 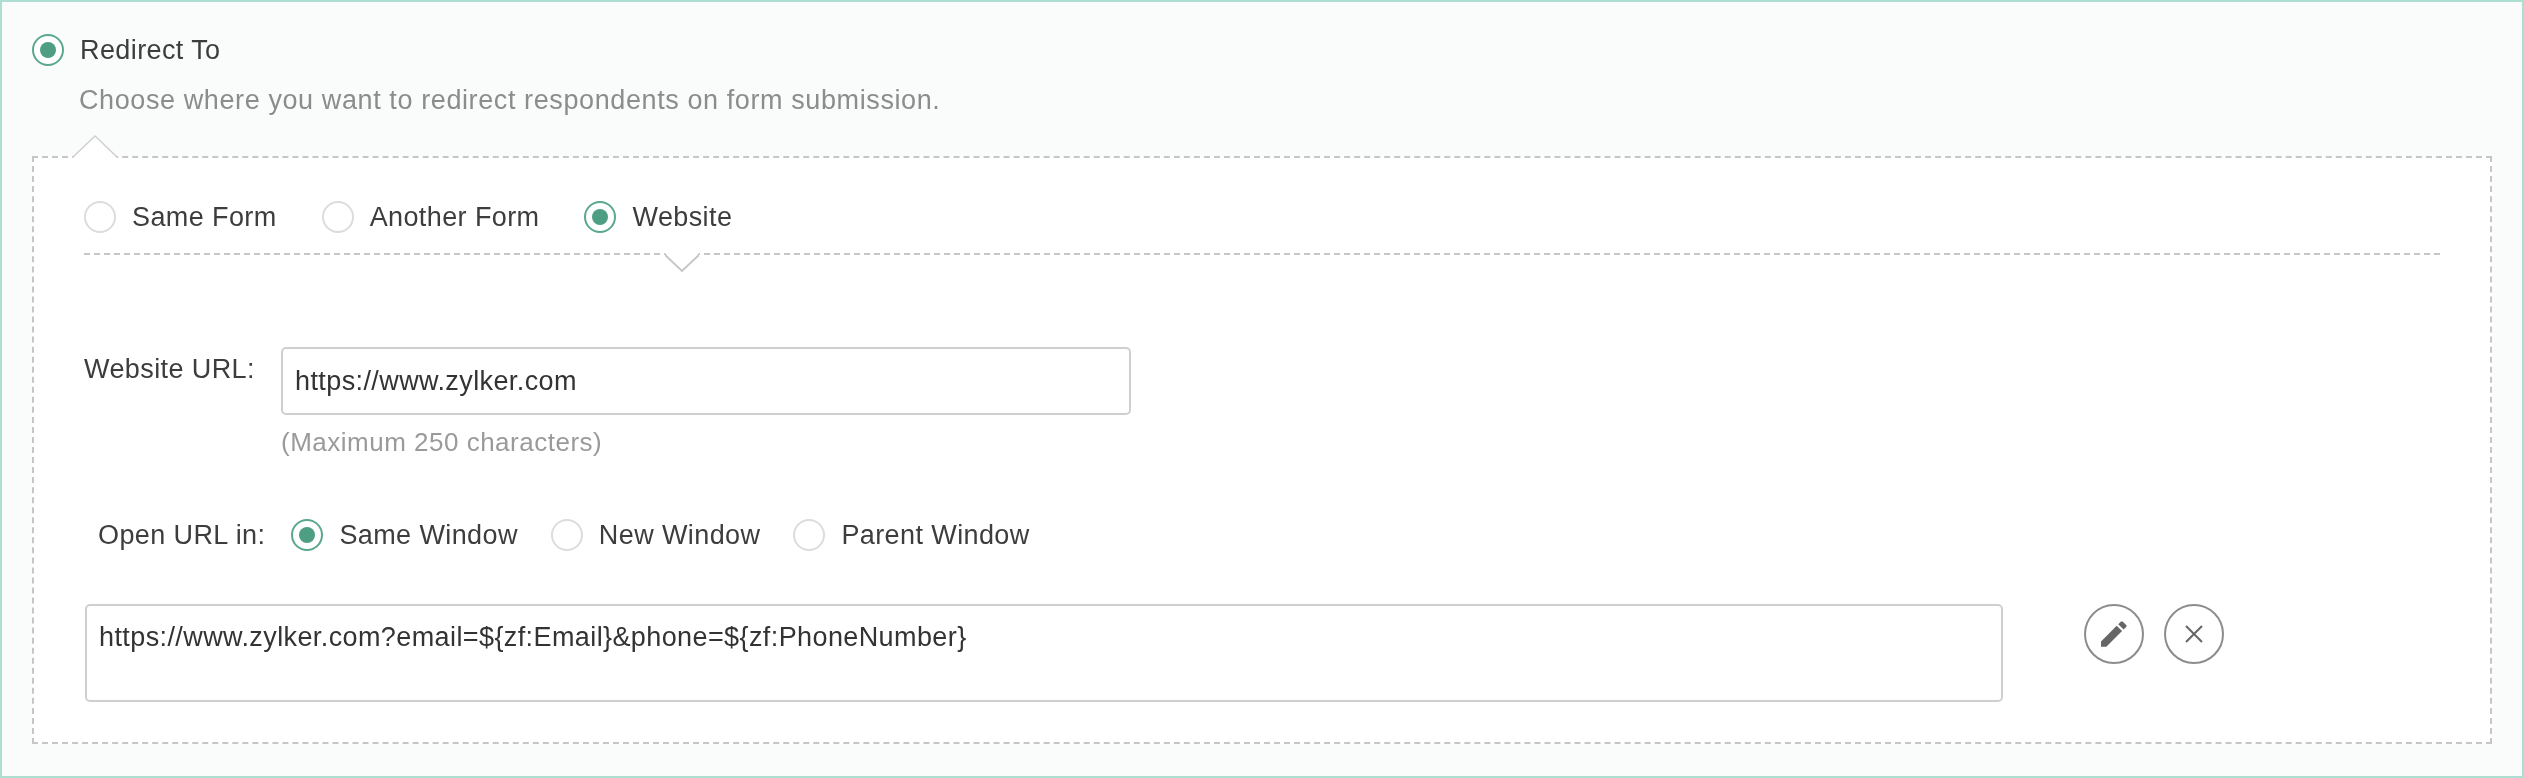 I want to click on radio-label: Redirect To, so click(x=150, y=50).